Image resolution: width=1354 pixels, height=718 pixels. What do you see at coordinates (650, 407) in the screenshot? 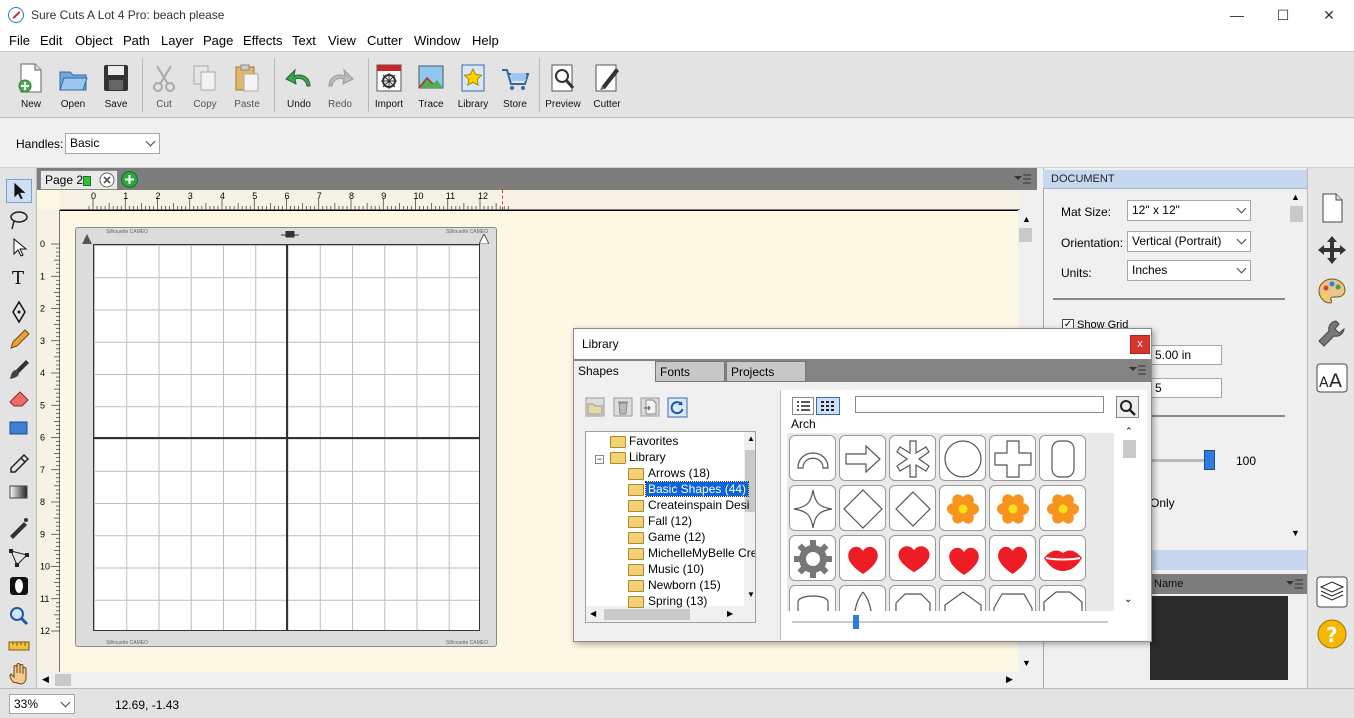
I see `import-to-library-icon` at bounding box center [650, 407].